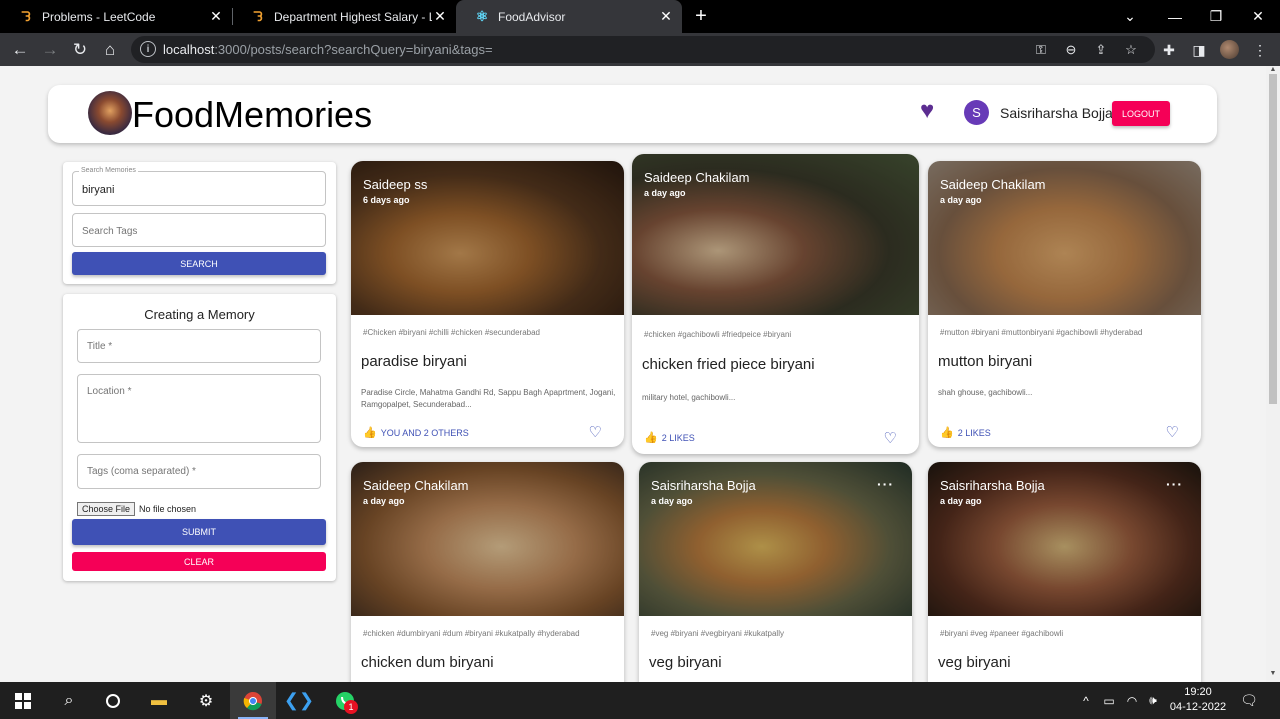 The width and height of the screenshot is (1280, 719). What do you see at coordinates (1153, 700) in the screenshot?
I see `volume-icon: 🕪` at bounding box center [1153, 700].